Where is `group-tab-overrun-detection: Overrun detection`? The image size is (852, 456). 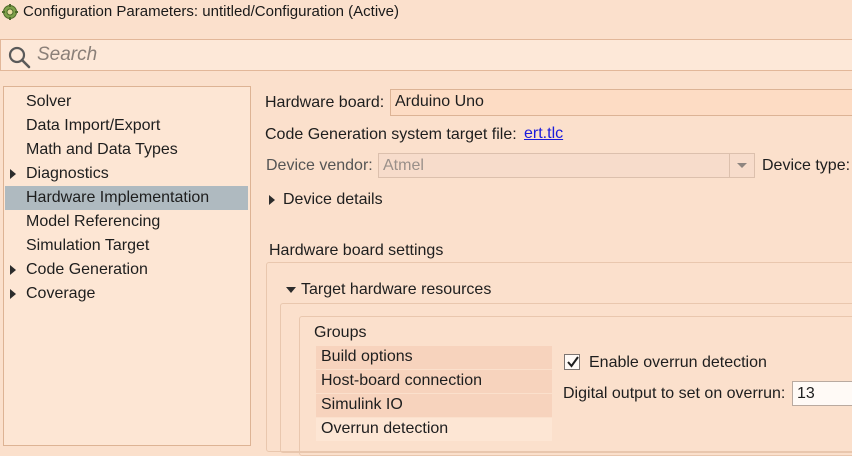 group-tab-overrun-detection: Overrun detection is located at coordinates (434, 429).